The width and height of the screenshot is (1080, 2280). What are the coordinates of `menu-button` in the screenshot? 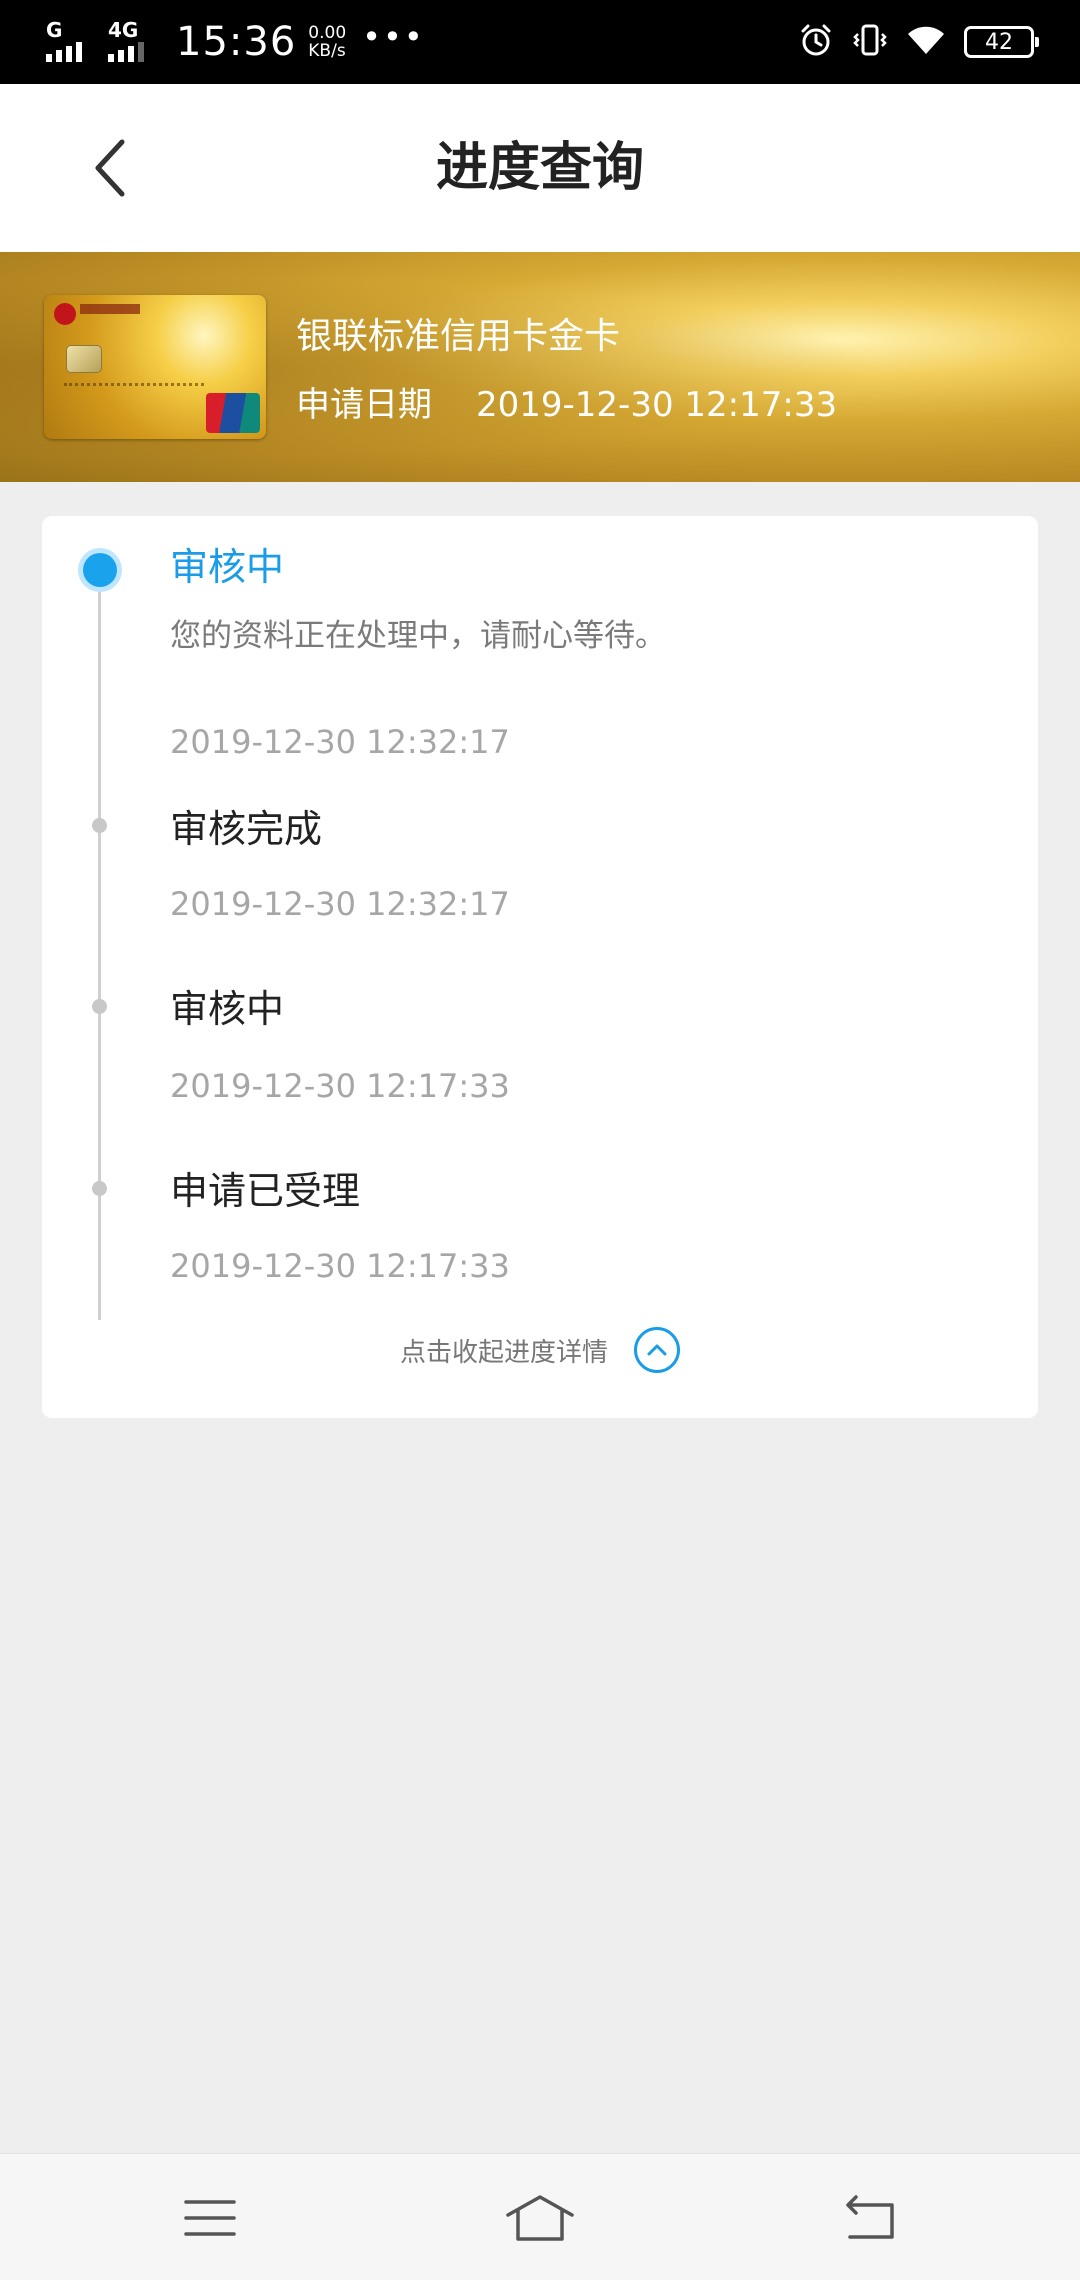 It's located at (210, 2218).